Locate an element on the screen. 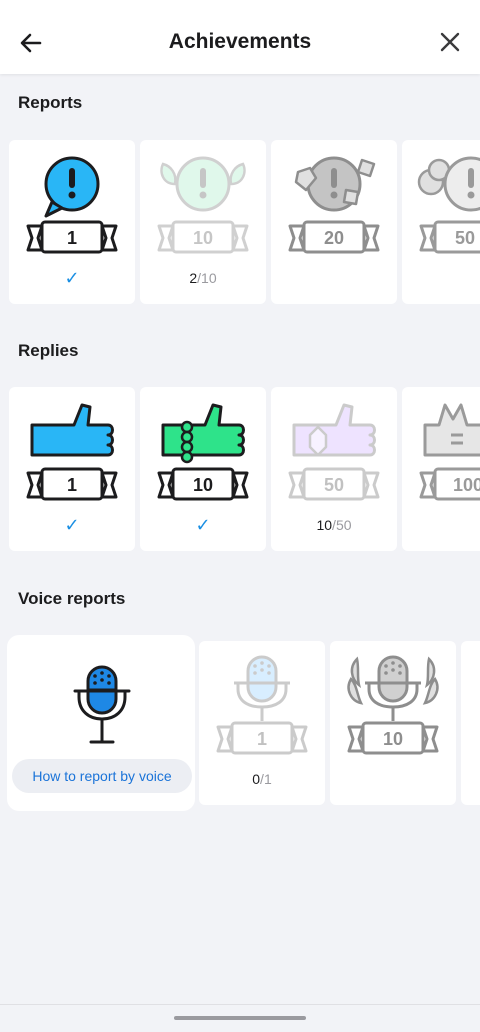  achievement-card: 1 0/1 is located at coordinates (262, 723).